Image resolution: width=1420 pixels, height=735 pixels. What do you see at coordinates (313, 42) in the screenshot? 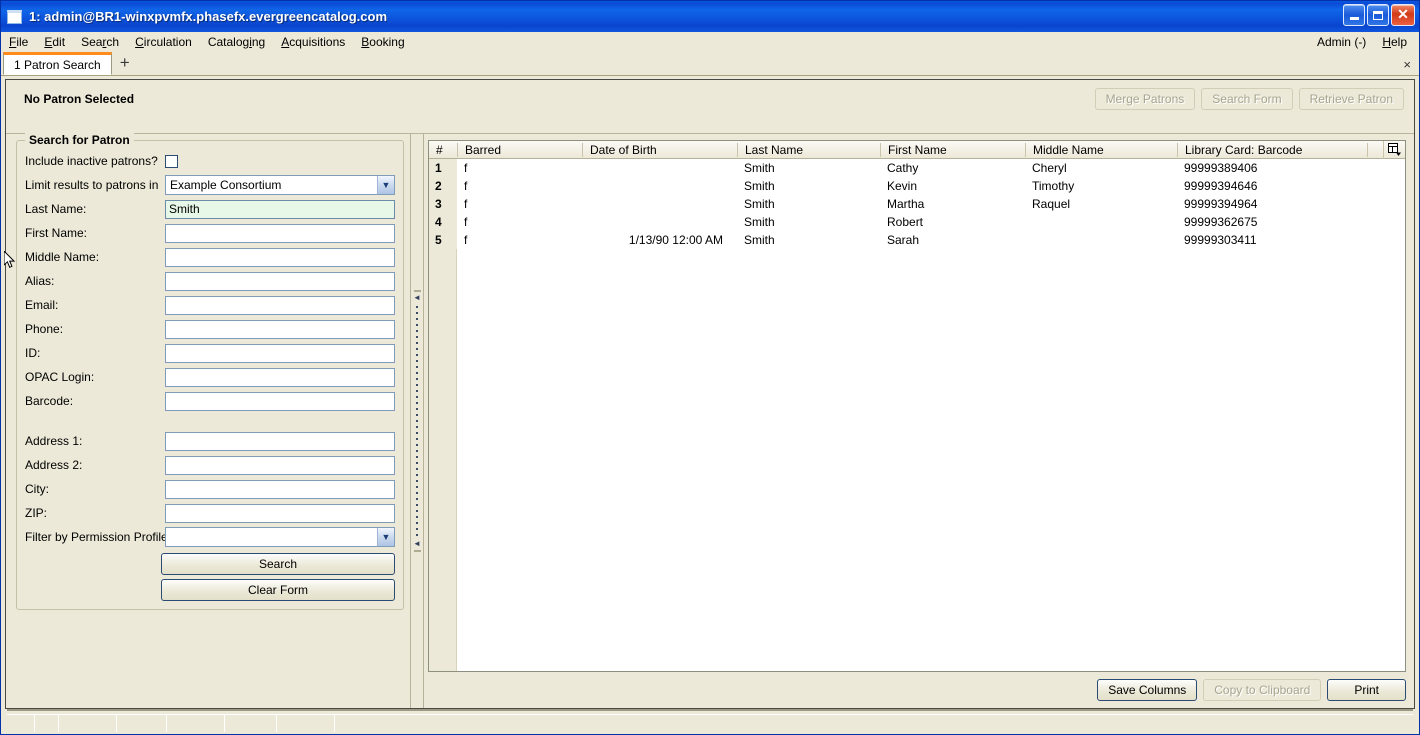
I see `menu-acquisitions: Acquisitions` at bounding box center [313, 42].